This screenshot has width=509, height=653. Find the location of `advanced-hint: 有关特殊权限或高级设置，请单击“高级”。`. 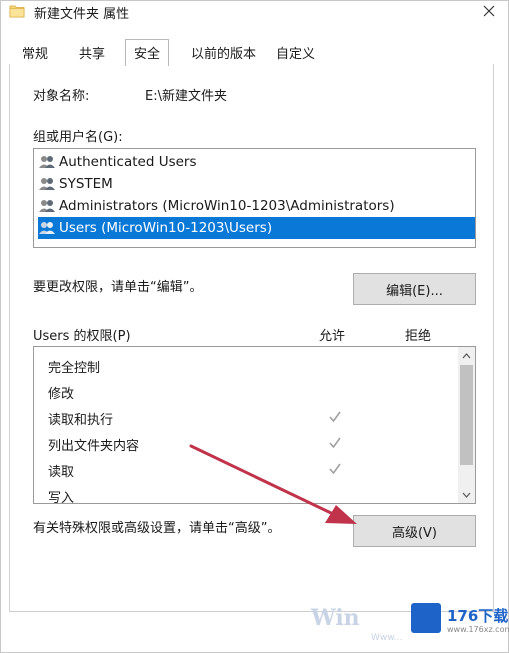

advanced-hint: 有关特殊权限或高级设置，请单击“高级”。 is located at coordinates (157, 528).